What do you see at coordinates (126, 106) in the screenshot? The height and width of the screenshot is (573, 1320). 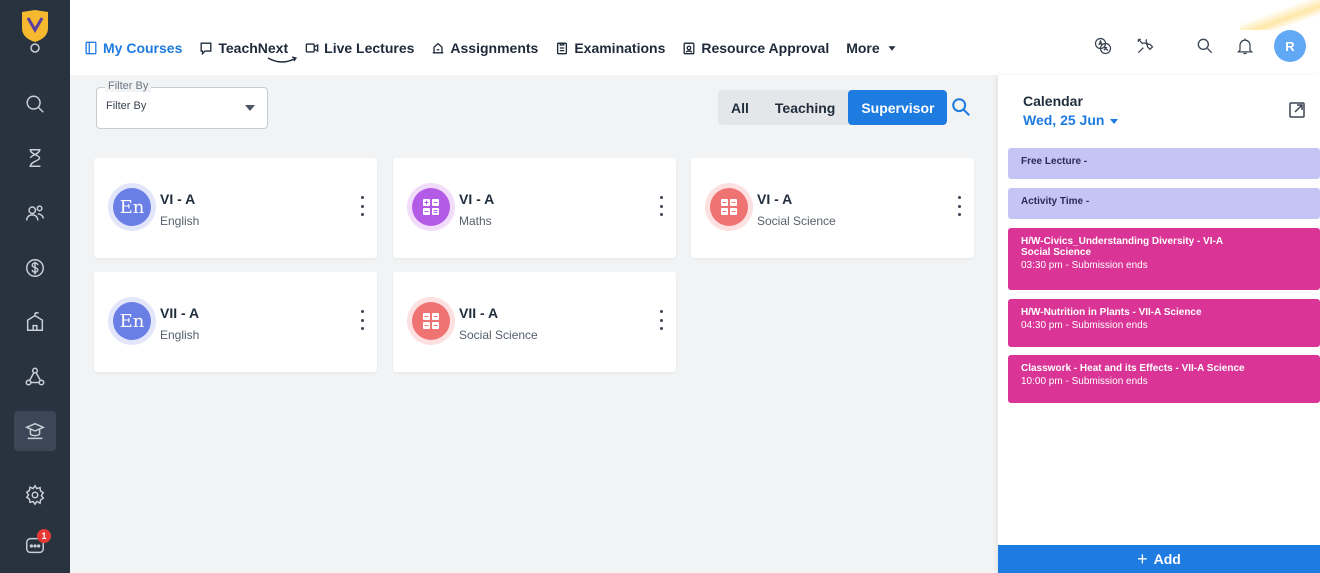 I see `filter-value: Filter By` at bounding box center [126, 106].